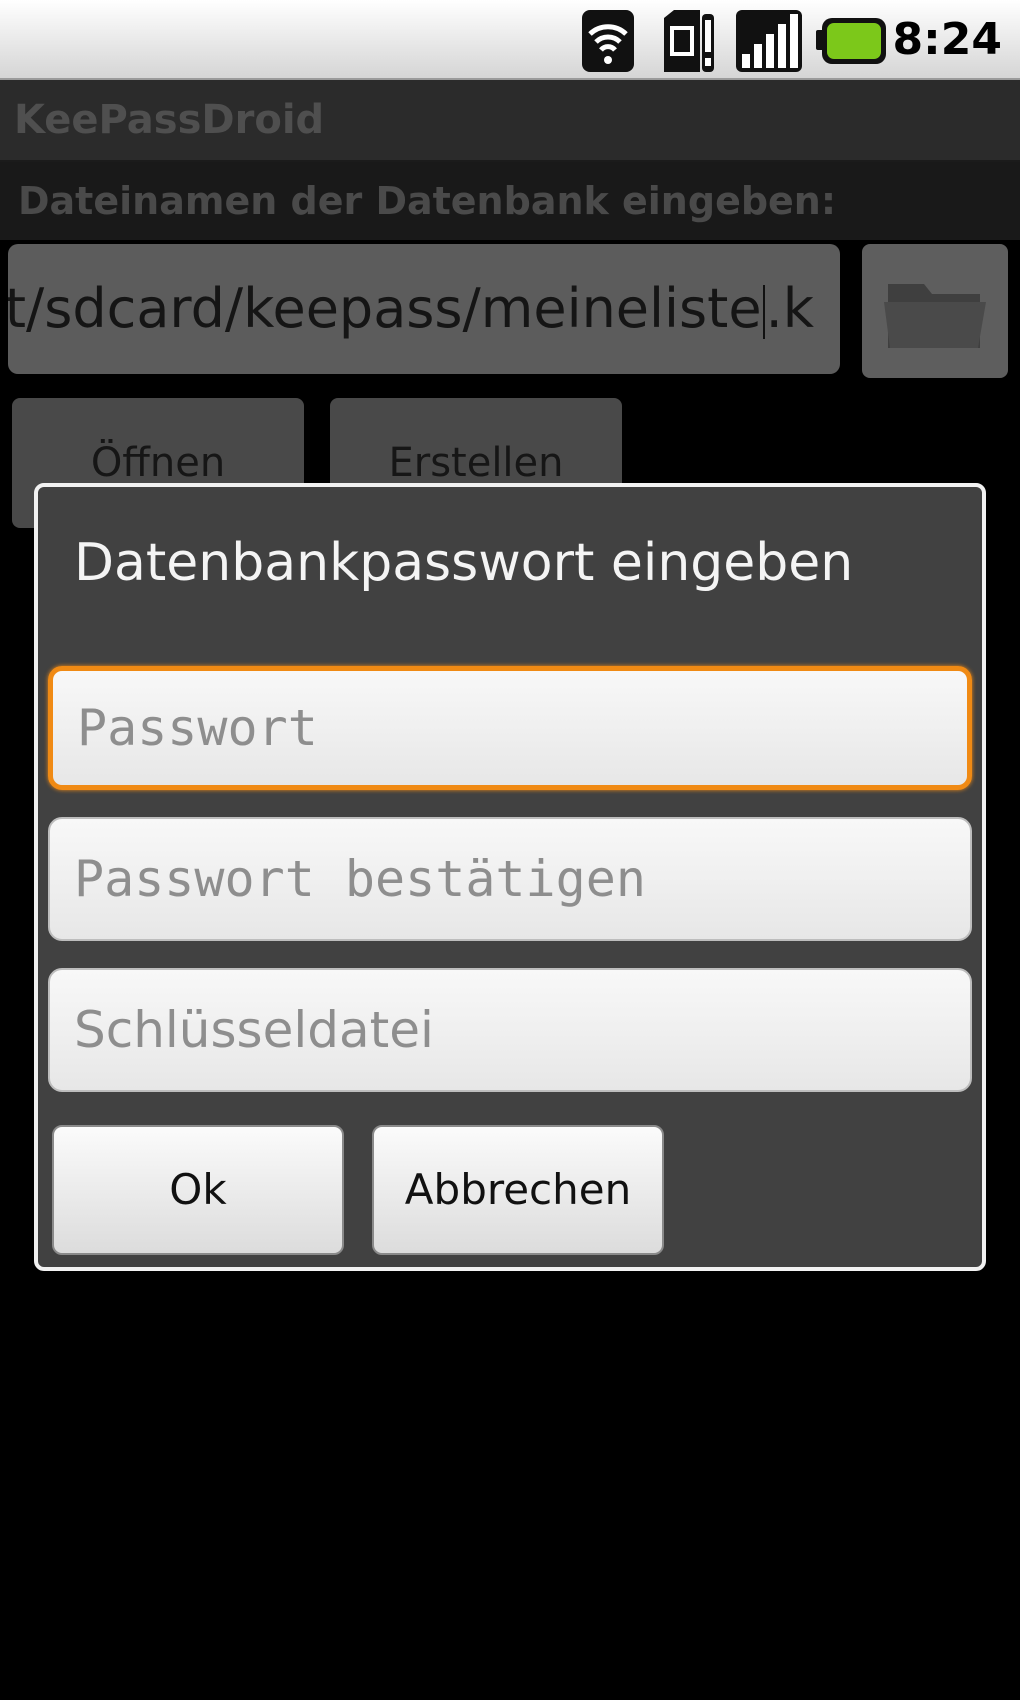 This screenshot has width=1020, height=1700. I want to click on browse-folder-button, so click(935, 311).